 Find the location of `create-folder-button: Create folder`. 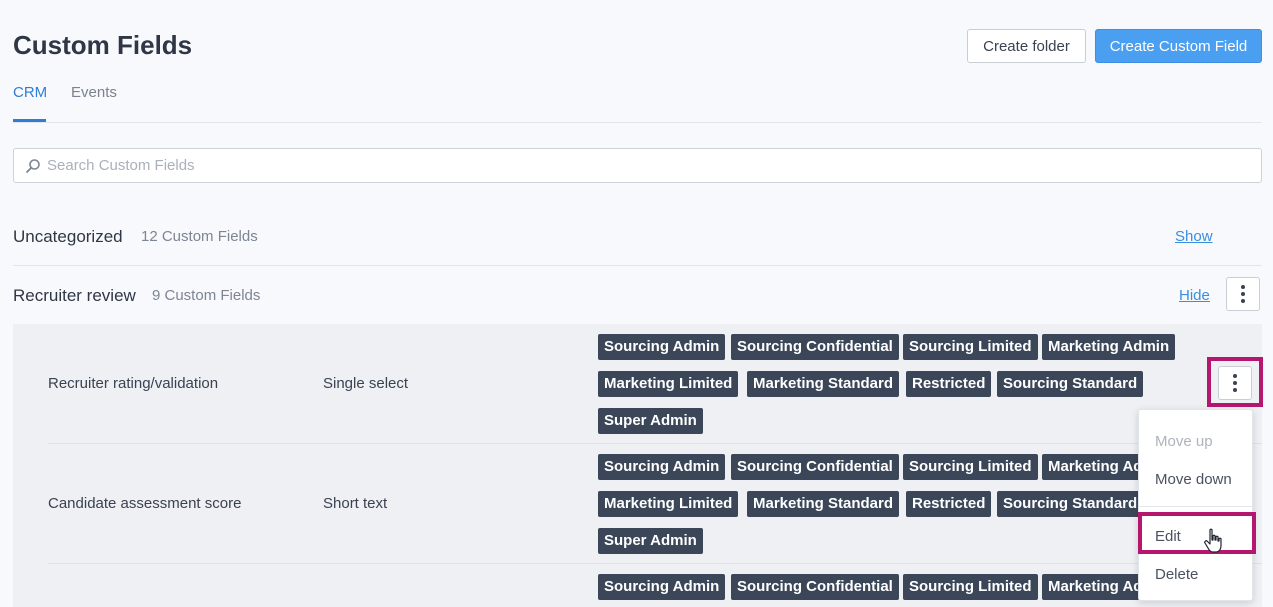

create-folder-button: Create folder is located at coordinates (1026, 46).